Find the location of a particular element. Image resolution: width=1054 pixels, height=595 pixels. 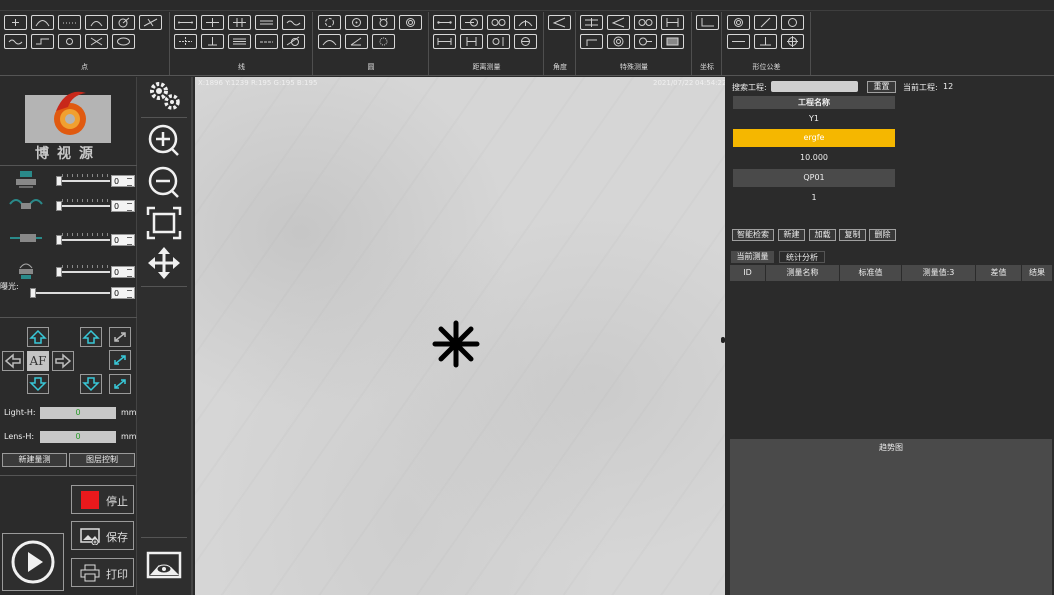

wave-line-tool-icon is located at coordinates (293, 22).